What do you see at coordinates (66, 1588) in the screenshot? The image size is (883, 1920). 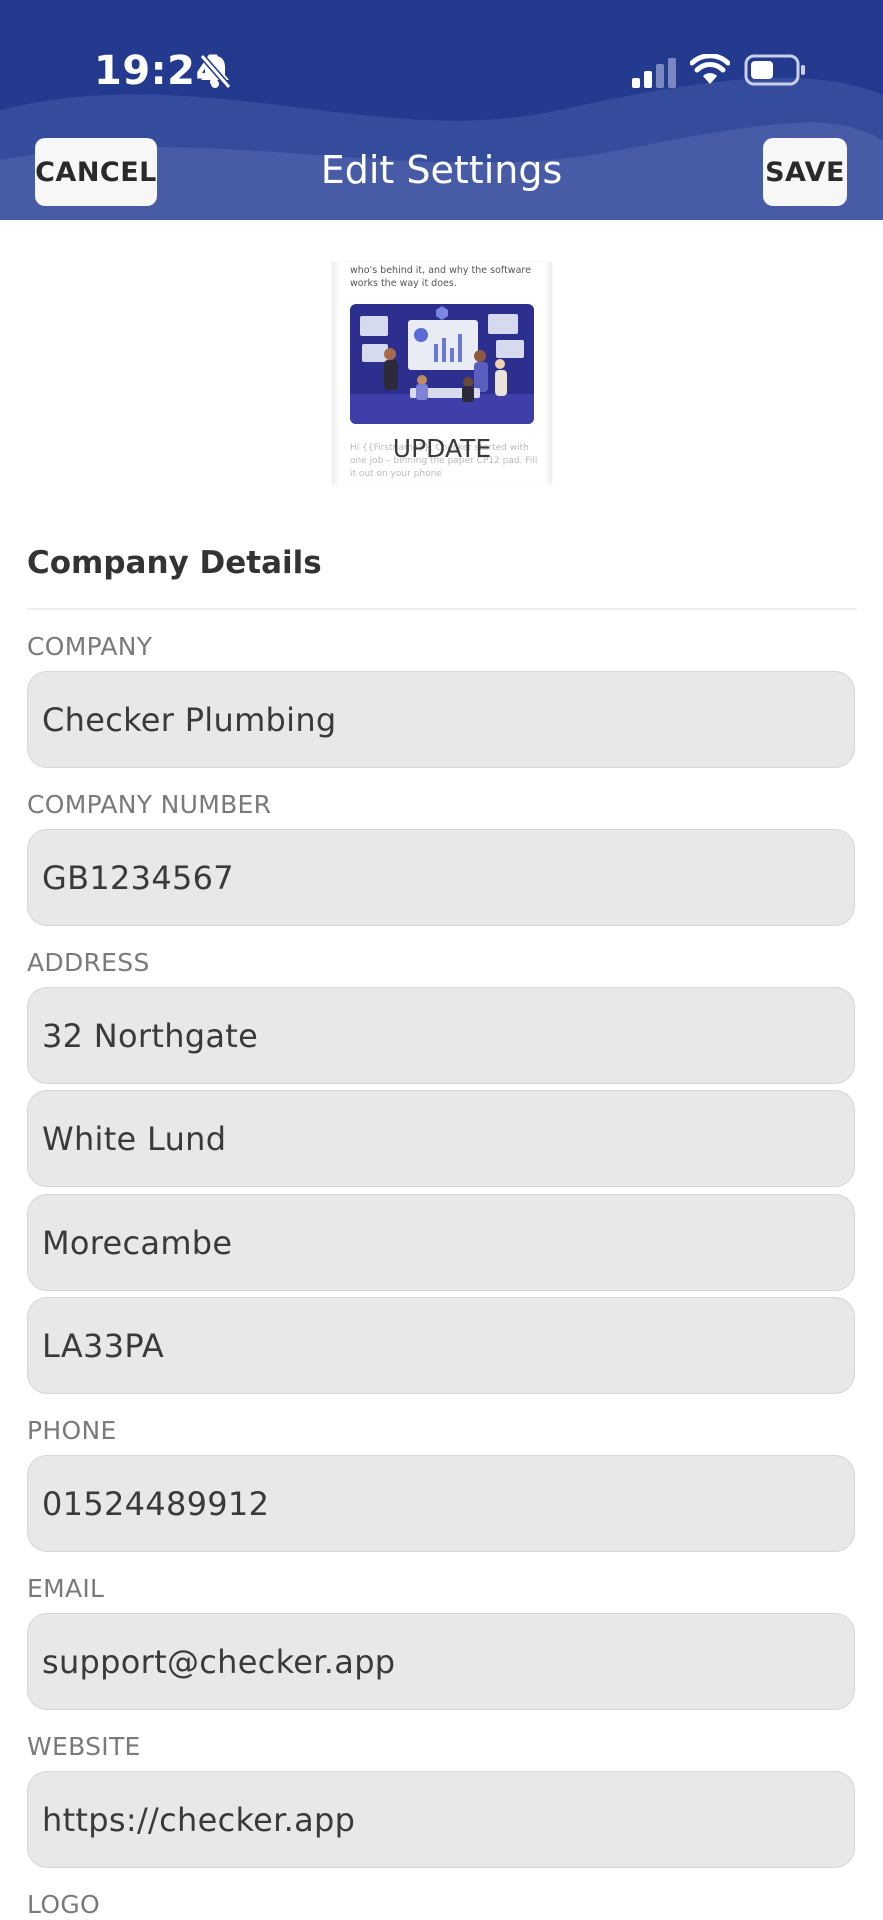 I see `email-label: EMAIL` at bounding box center [66, 1588].